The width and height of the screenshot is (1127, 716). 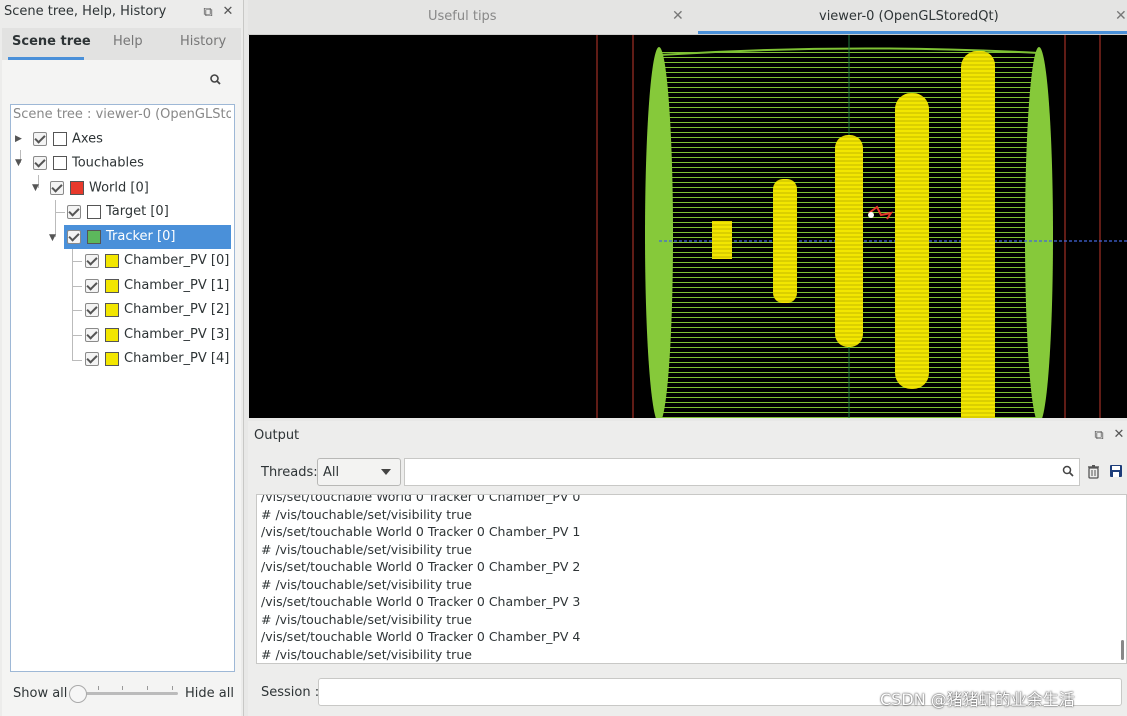 I want to click on scene-tree-header: Scene tree : viewer-0 (OpenGLStore, so click(x=122, y=114).